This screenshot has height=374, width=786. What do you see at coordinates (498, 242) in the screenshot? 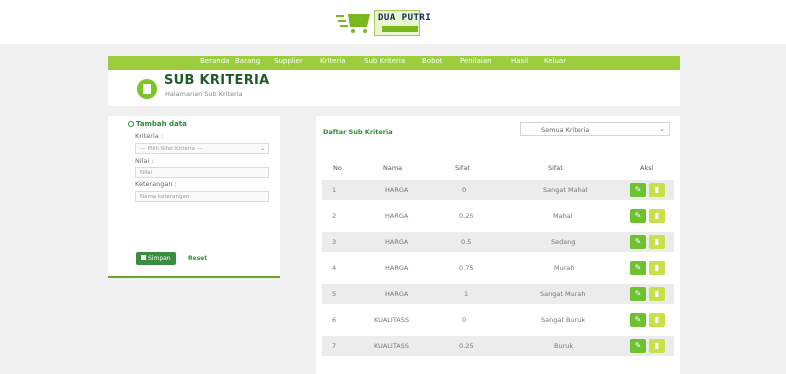
I see `table-row: 3 HARGA 0.5 Sedang ✎ ▮` at bounding box center [498, 242].